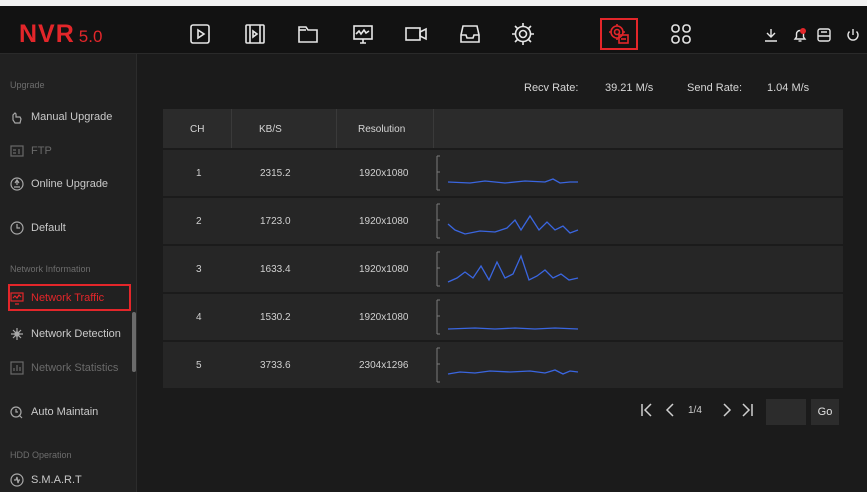 This screenshot has width=867, height=492. I want to click on brand-logo: NVR 5.0, so click(60, 34).